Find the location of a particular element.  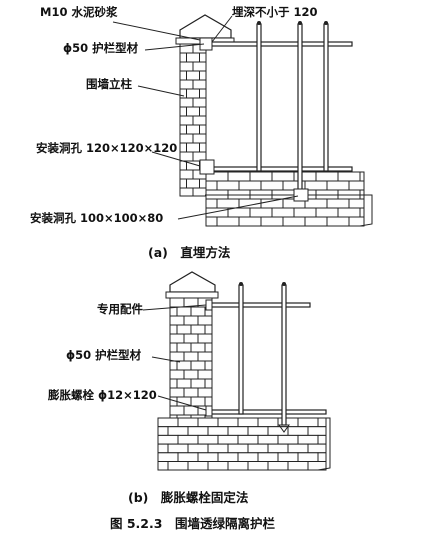

label-embed-depth: 埋深不小于 120 is located at coordinates (275, 12).